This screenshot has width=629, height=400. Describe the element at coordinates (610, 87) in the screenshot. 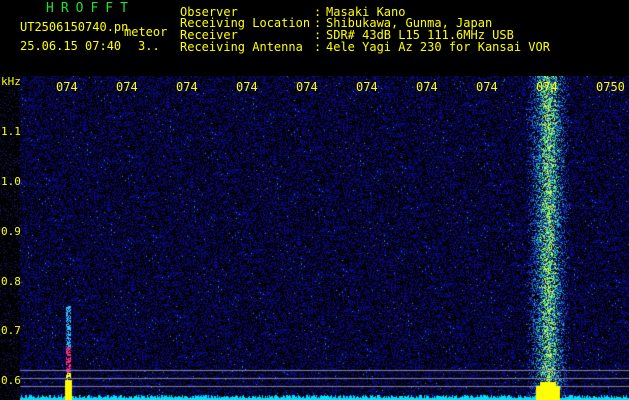

I see `time-tick-label: 0750` at that location.